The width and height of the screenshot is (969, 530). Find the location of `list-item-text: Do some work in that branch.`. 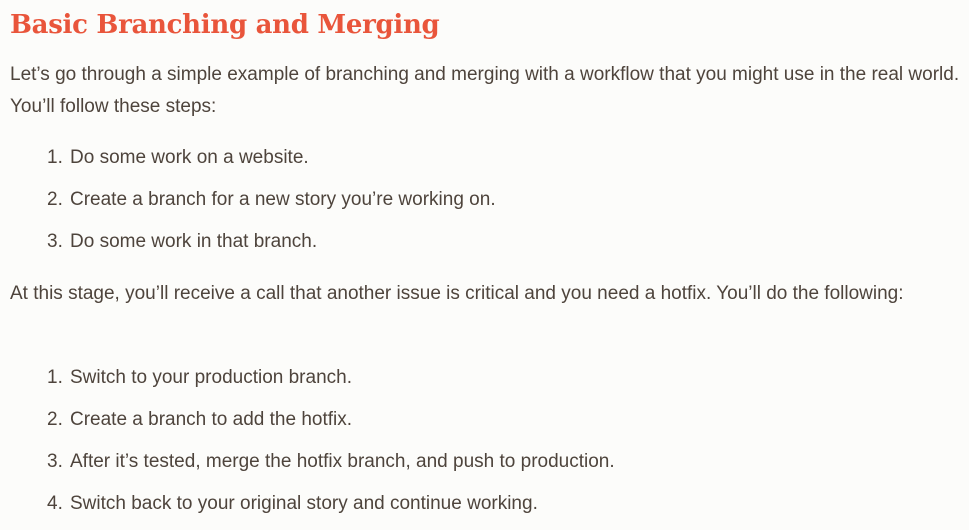

list-item-text: Do some work in that branch. is located at coordinates (194, 241).